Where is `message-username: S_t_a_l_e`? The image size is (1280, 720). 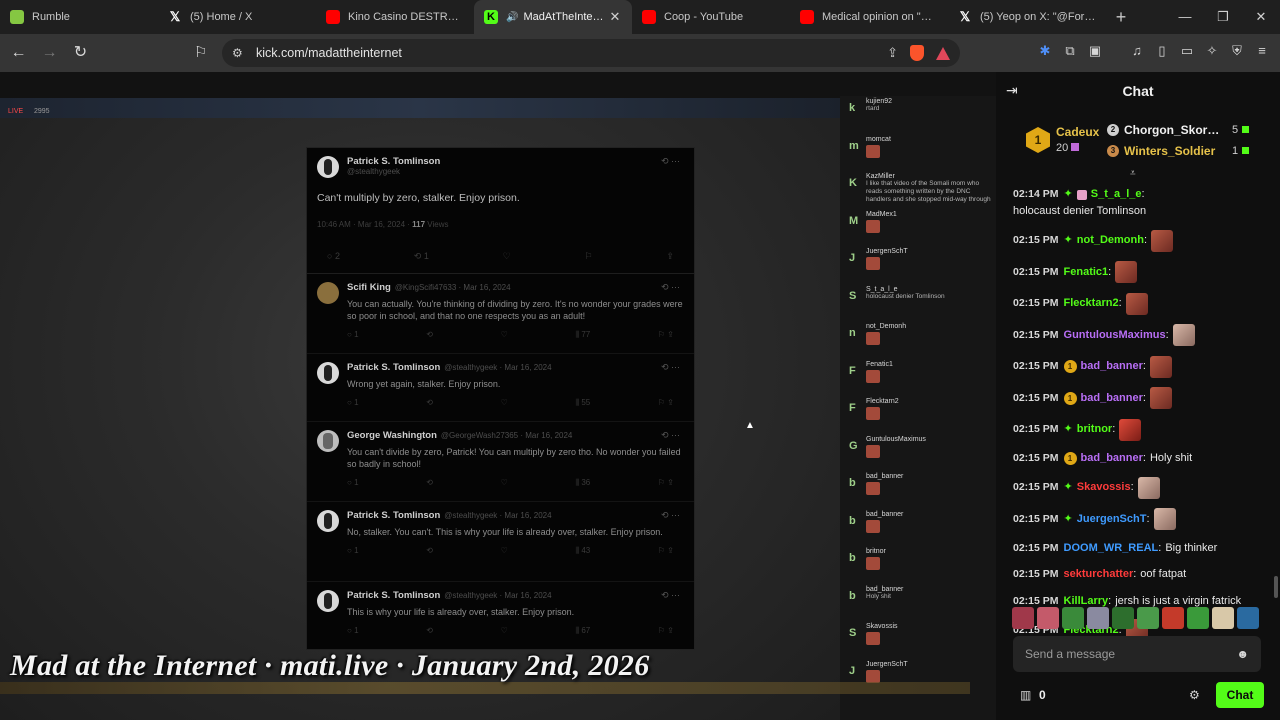
message-username: S_t_a_l_e is located at coordinates (1116, 194).